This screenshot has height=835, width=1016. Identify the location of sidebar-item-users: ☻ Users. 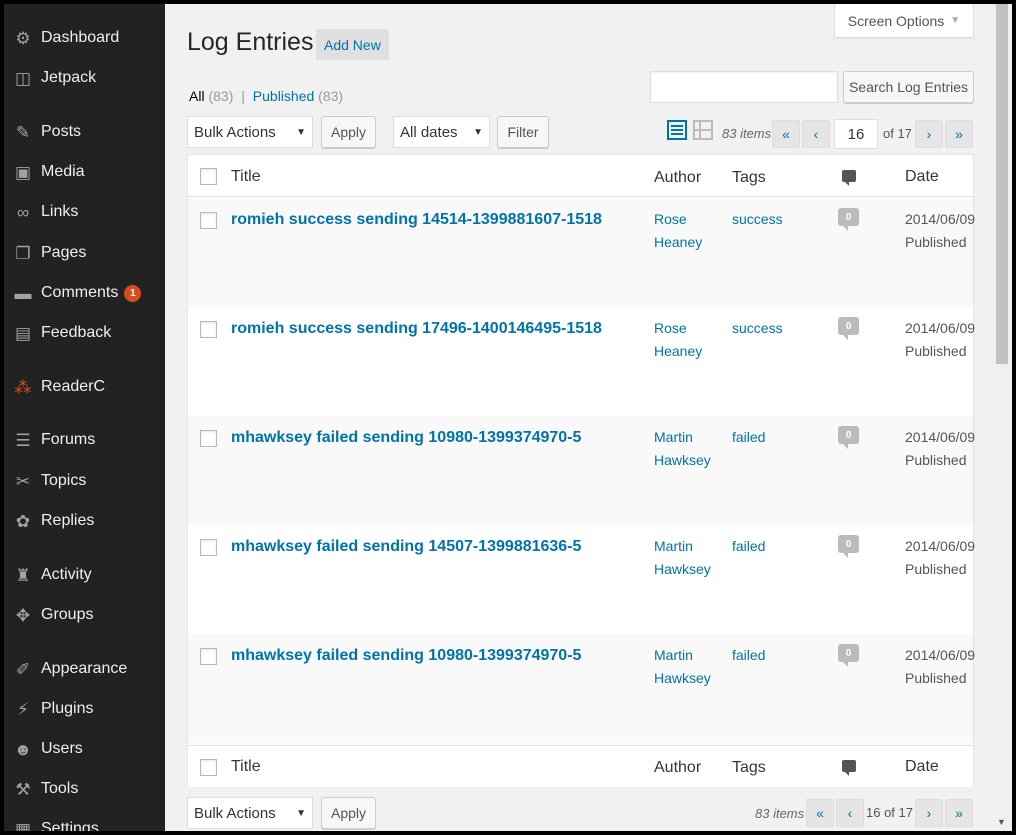
(84, 749).